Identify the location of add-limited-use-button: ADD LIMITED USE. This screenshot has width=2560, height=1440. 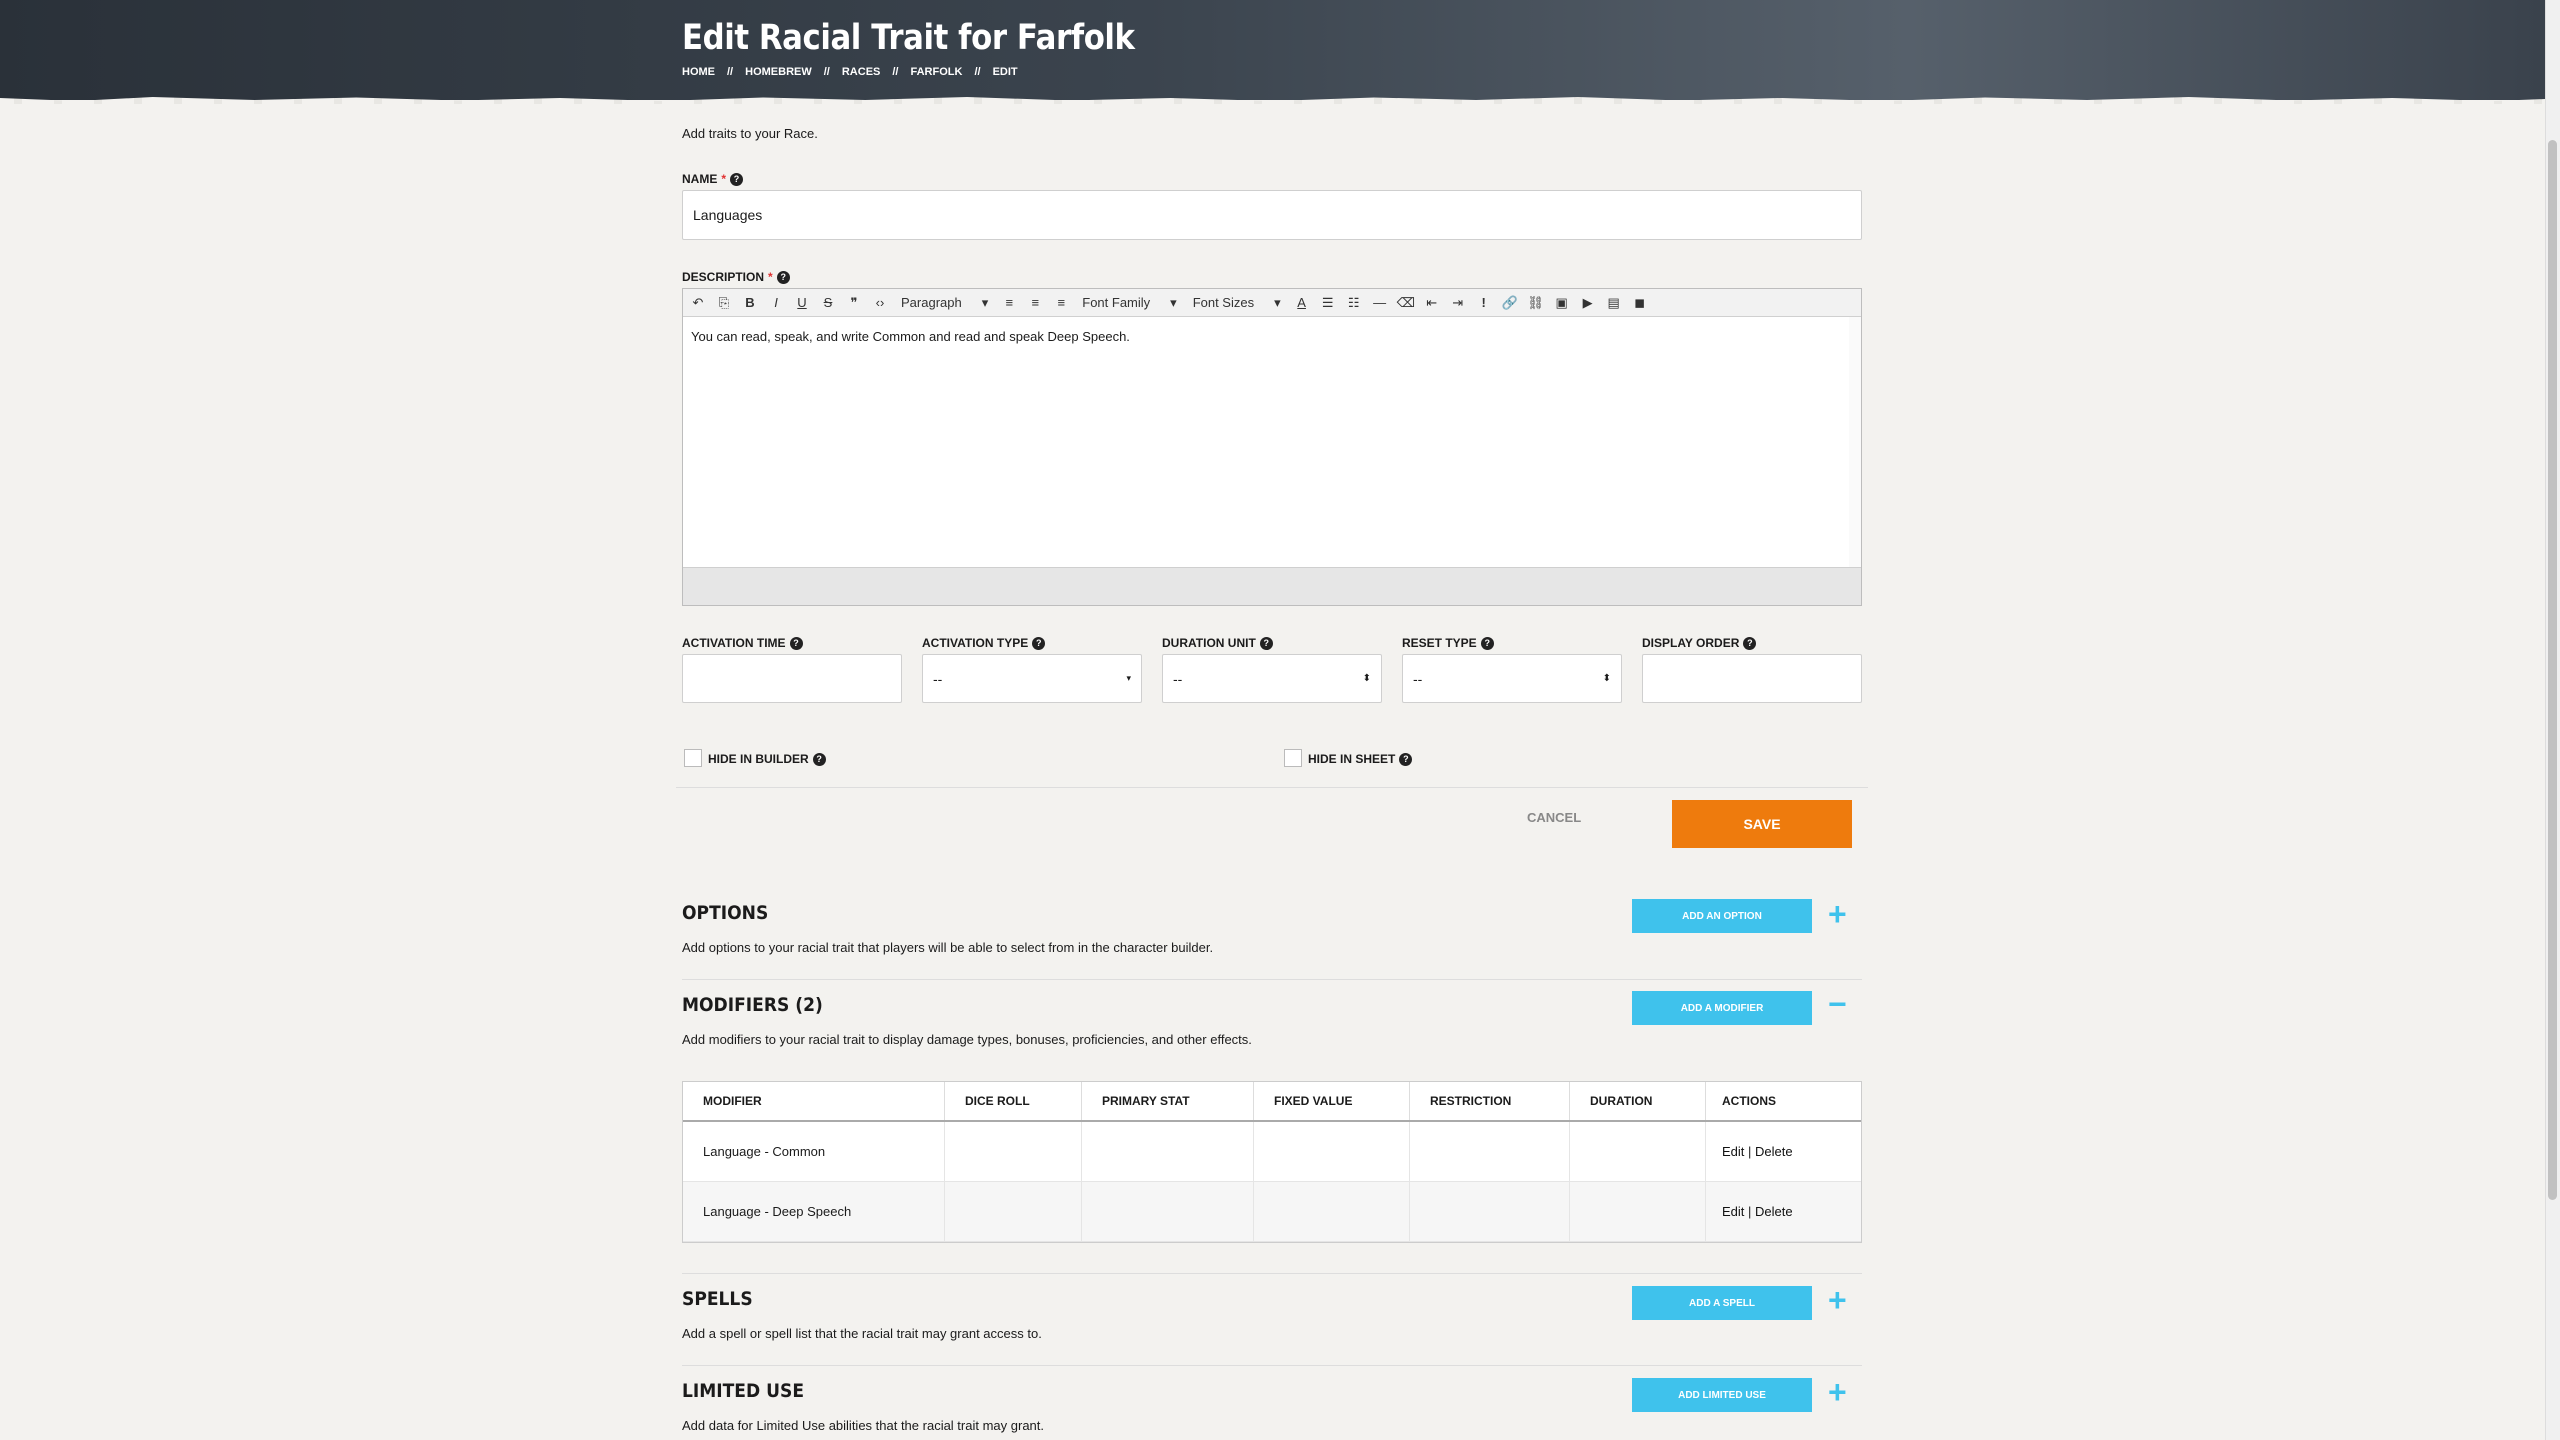
(1722, 1395).